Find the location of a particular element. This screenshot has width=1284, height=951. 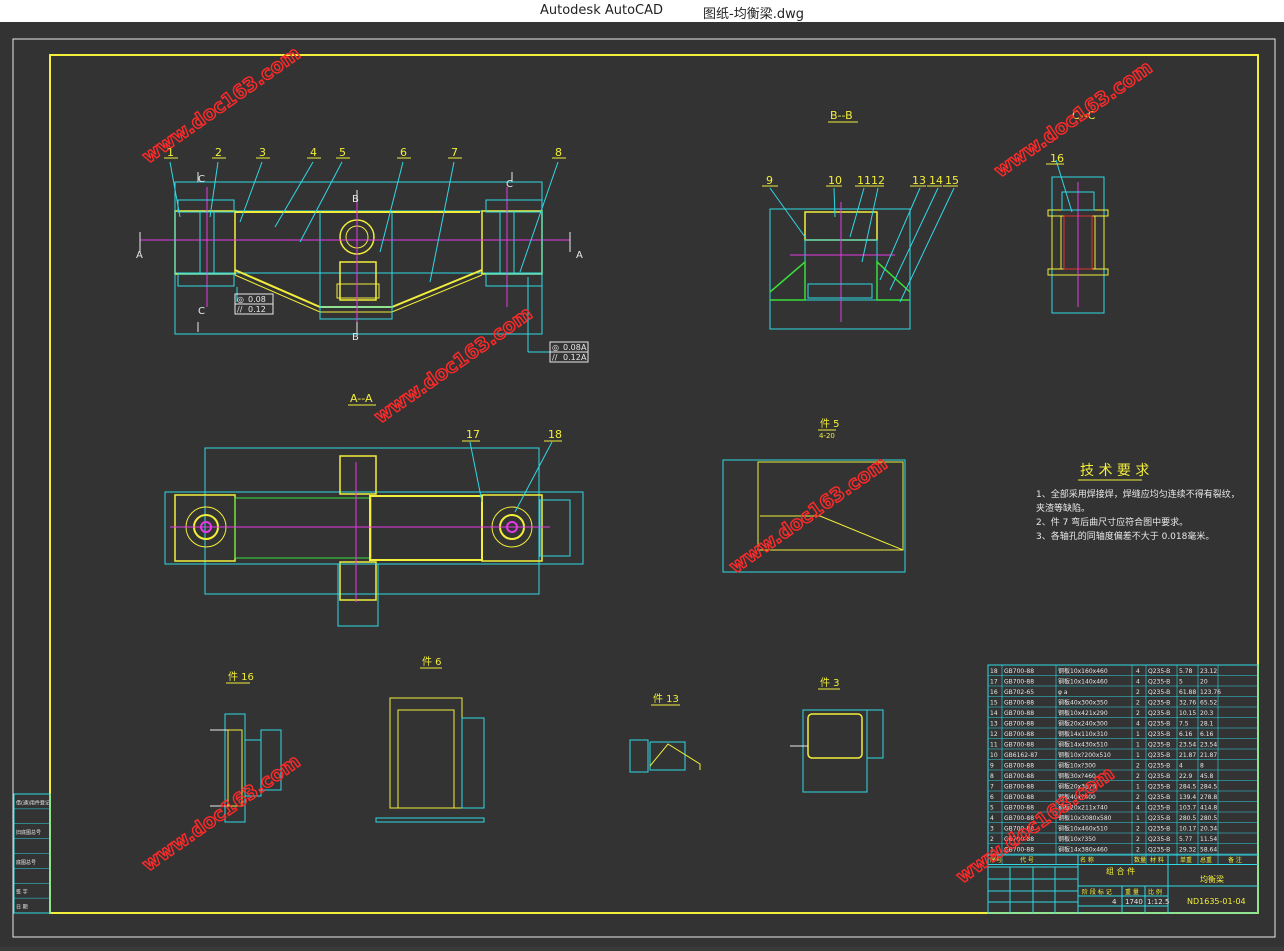

balloon-6: 6 is located at coordinates (403, 152).